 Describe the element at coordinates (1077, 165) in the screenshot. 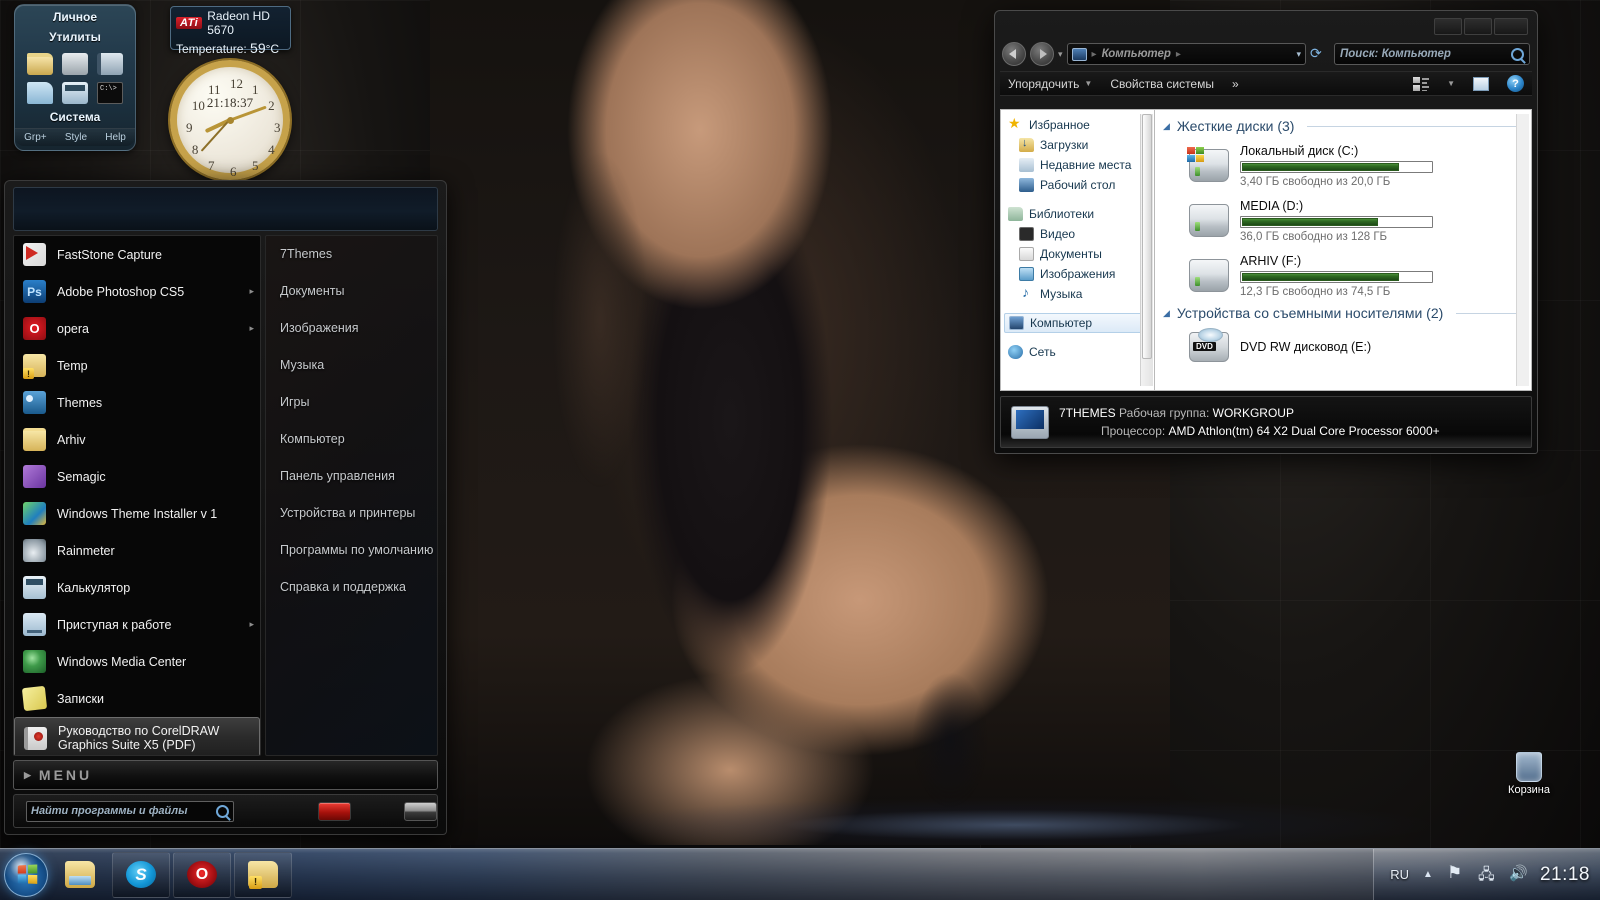

I see `nav-item-недавние-места: Недавние места` at that location.